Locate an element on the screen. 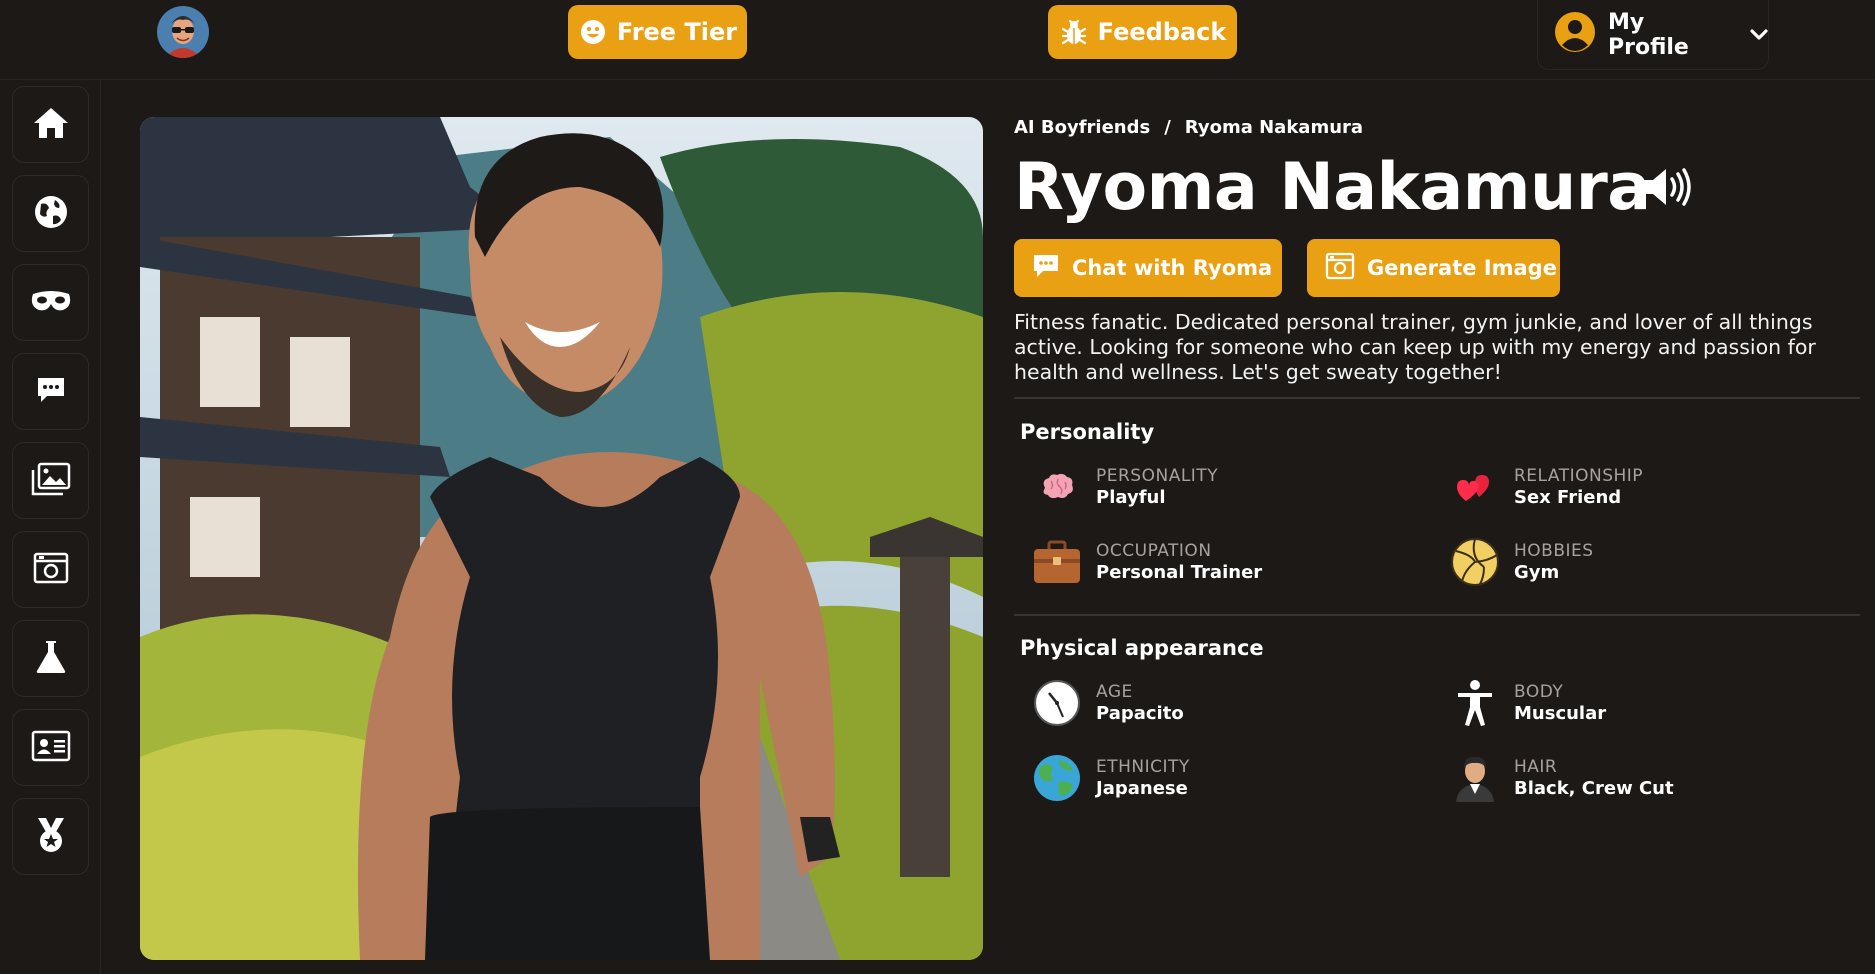  sidebar-item-roleplay is located at coordinates (50, 302).